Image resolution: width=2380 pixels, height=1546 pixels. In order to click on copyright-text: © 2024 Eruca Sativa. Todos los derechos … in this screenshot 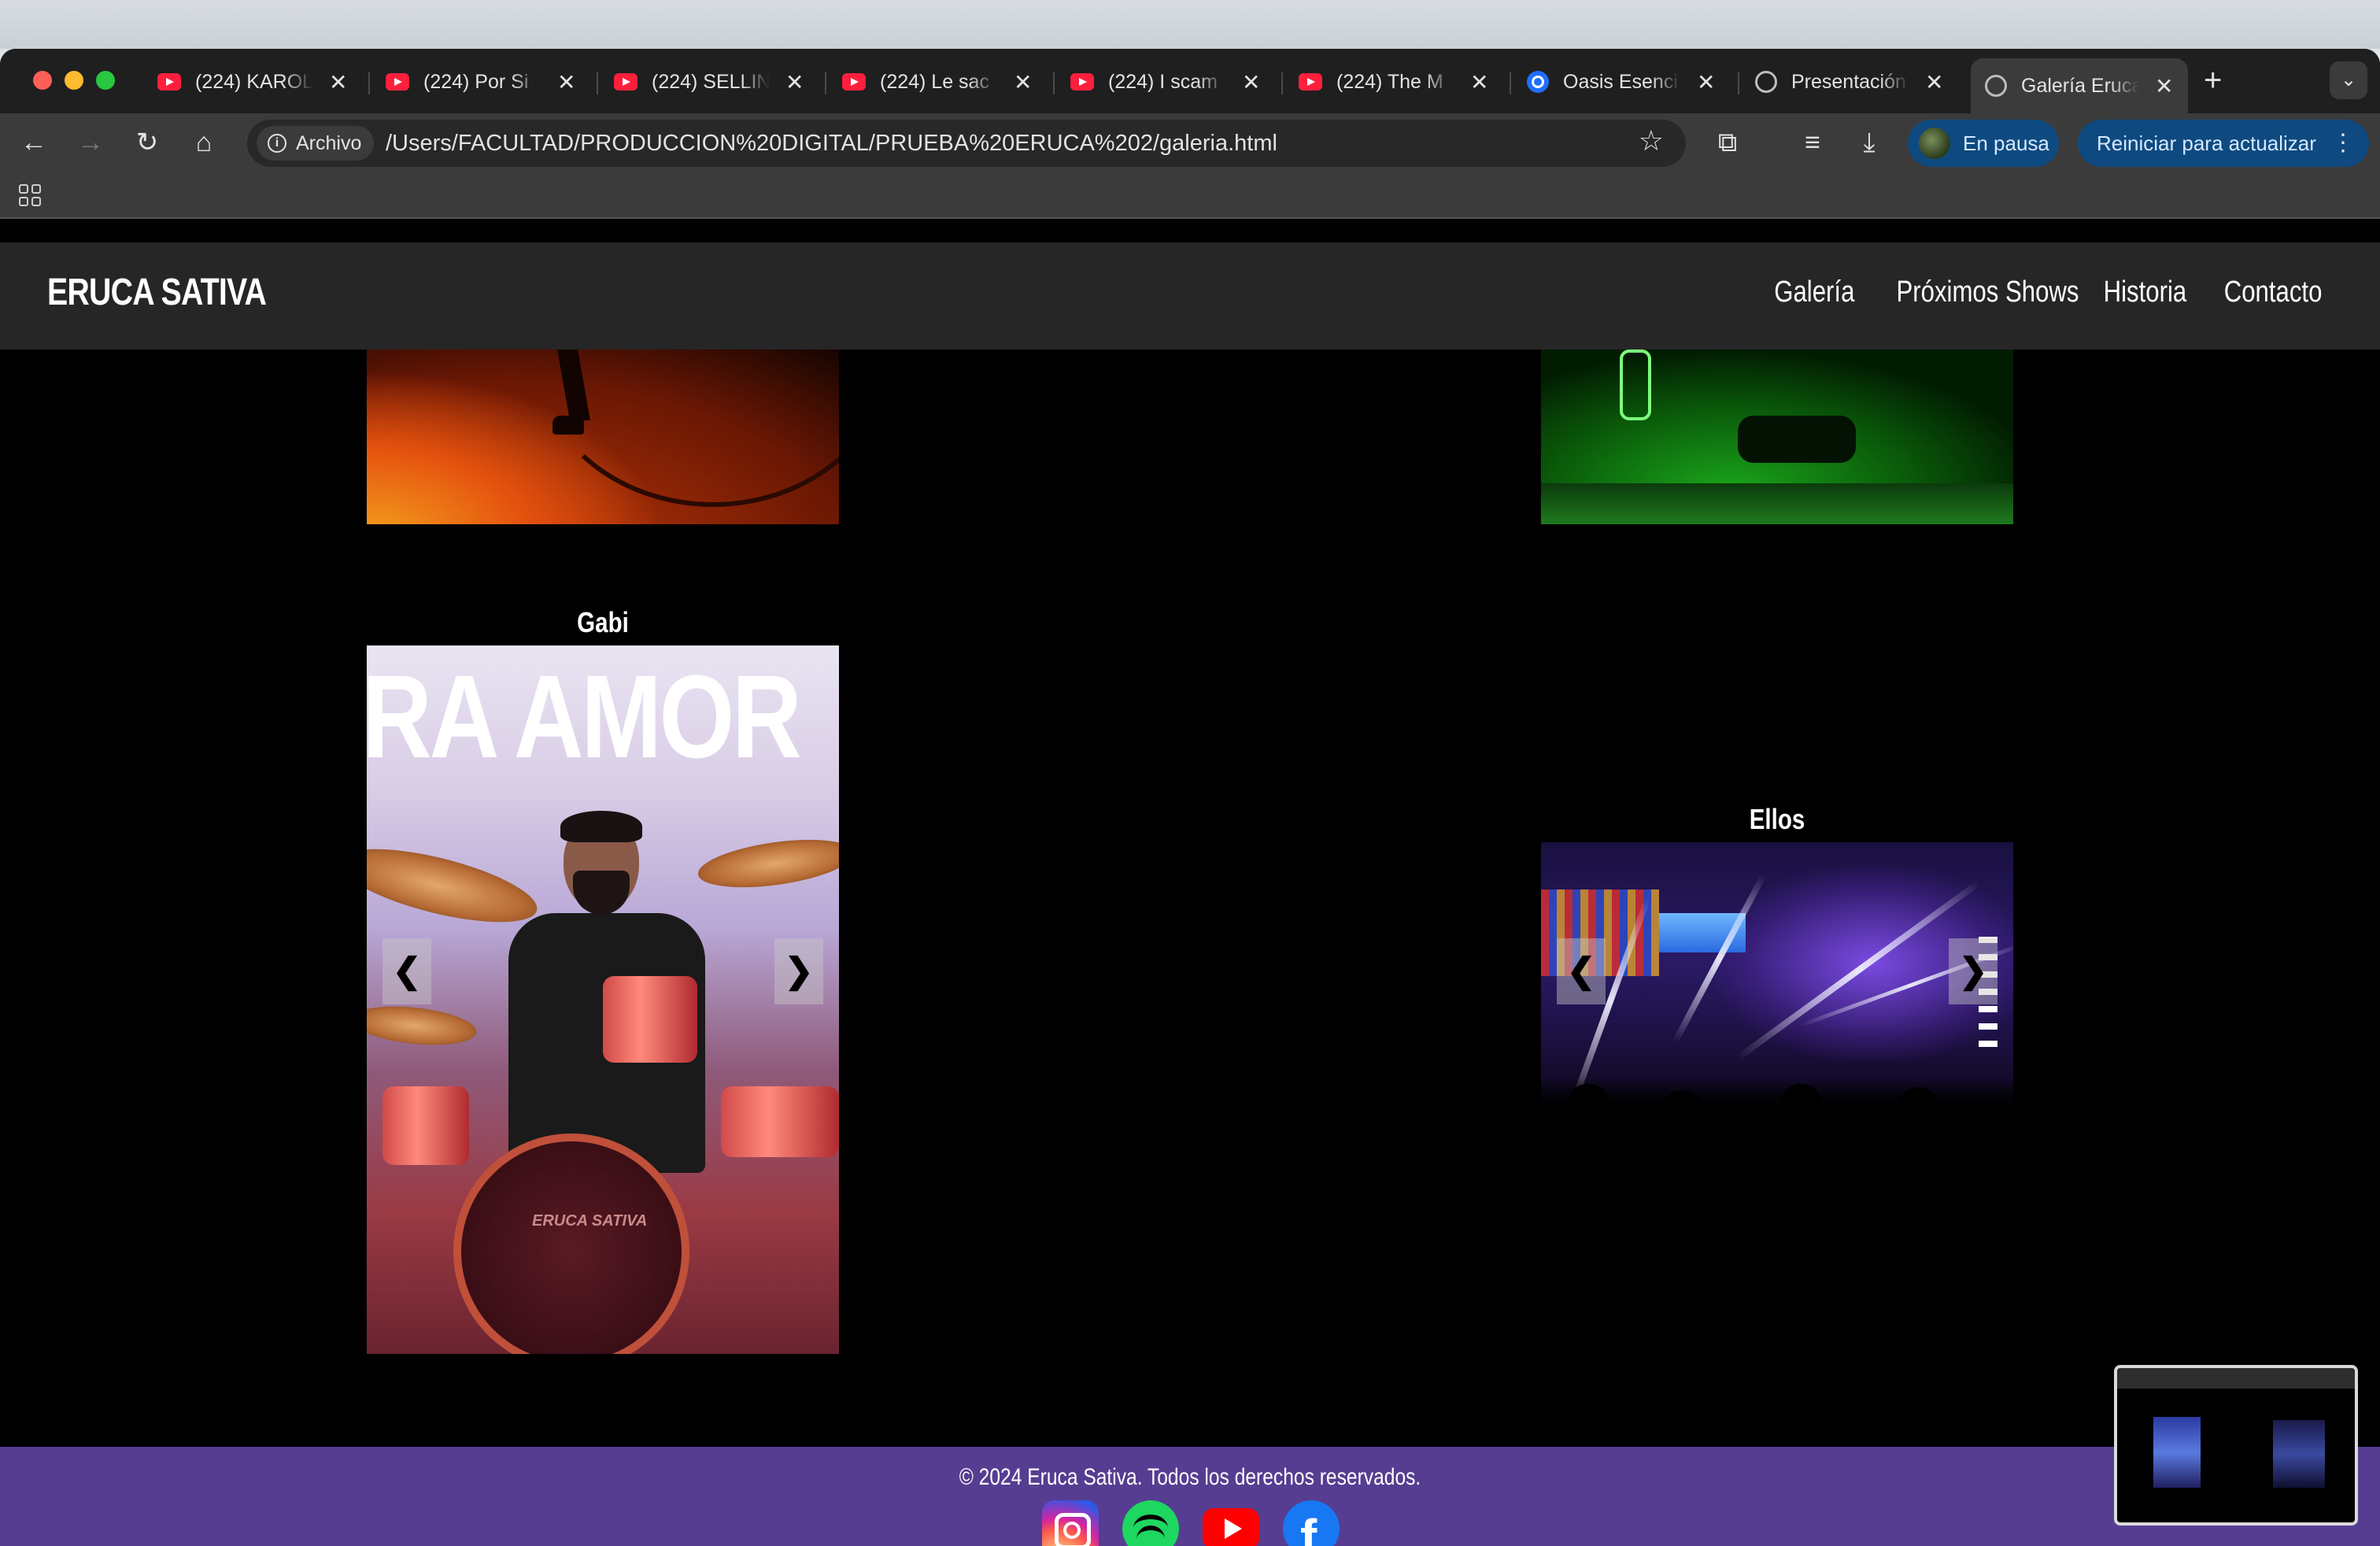, I will do `click(1190, 1477)`.